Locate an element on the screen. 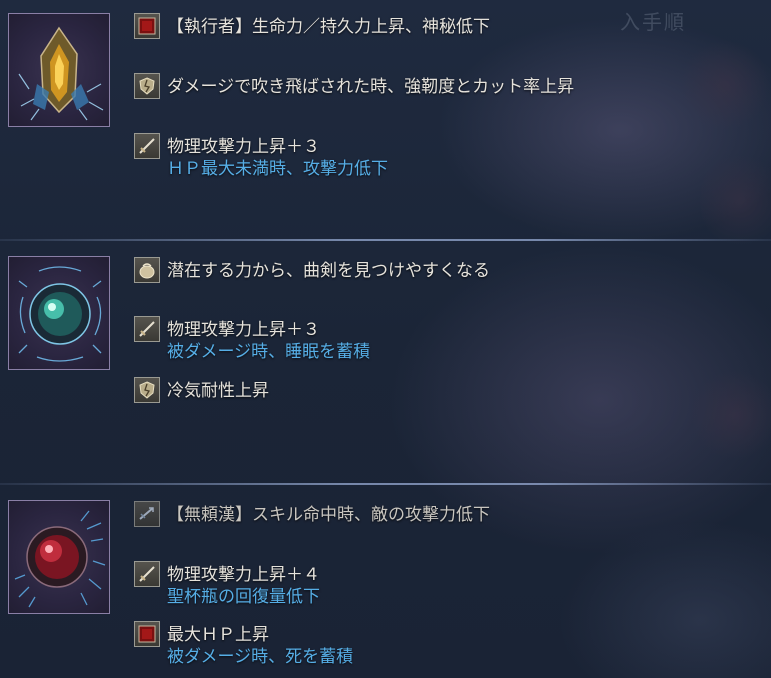 The image size is (771, 678). pouch-icon is located at coordinates (147, 270).